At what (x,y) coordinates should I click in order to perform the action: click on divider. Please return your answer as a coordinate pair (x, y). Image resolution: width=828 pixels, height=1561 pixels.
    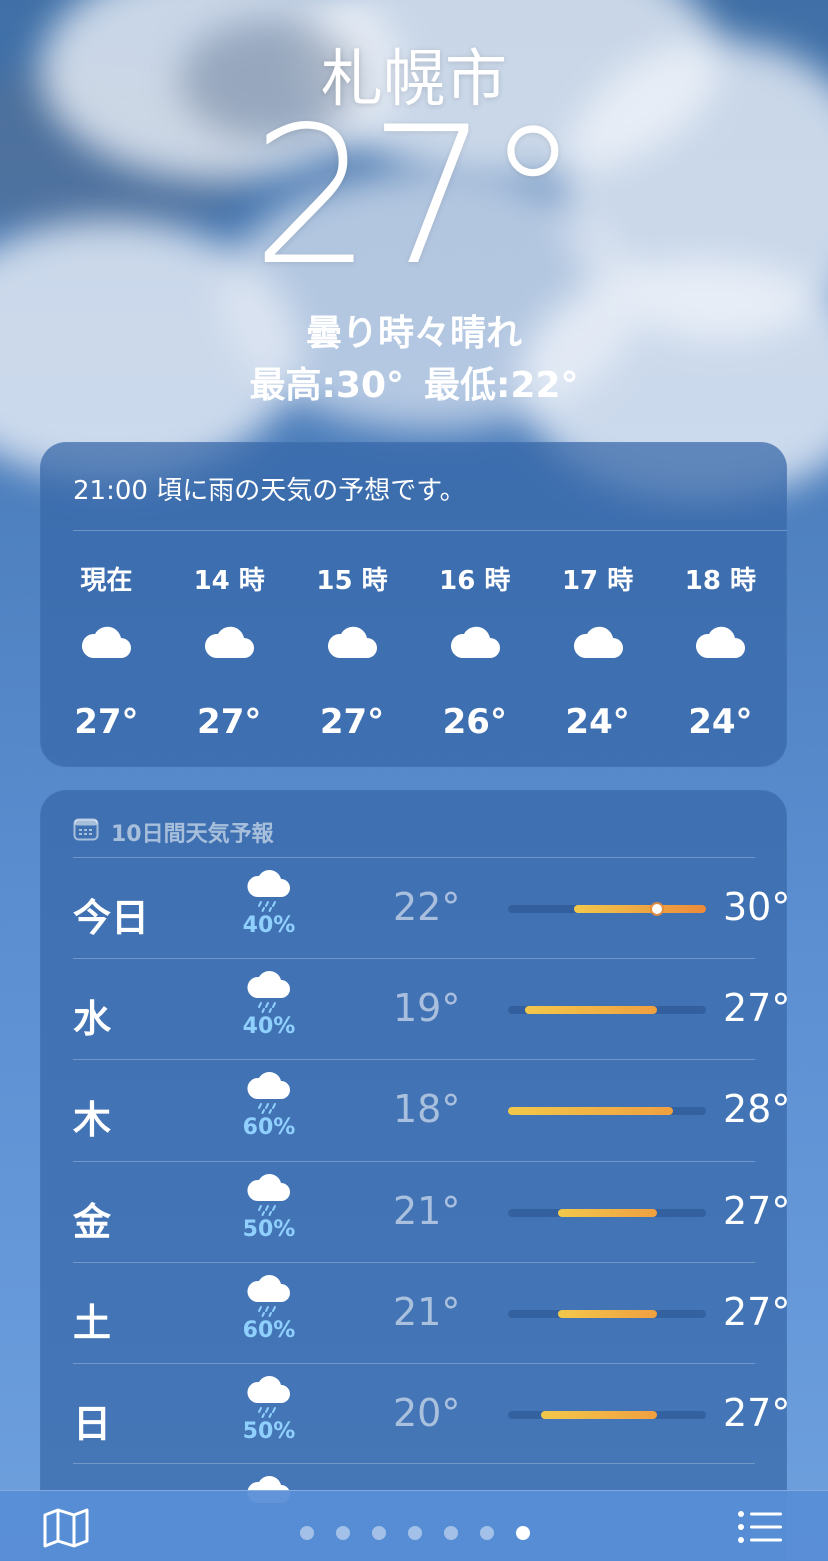
    Looking at the image, I should click on (430, 530).